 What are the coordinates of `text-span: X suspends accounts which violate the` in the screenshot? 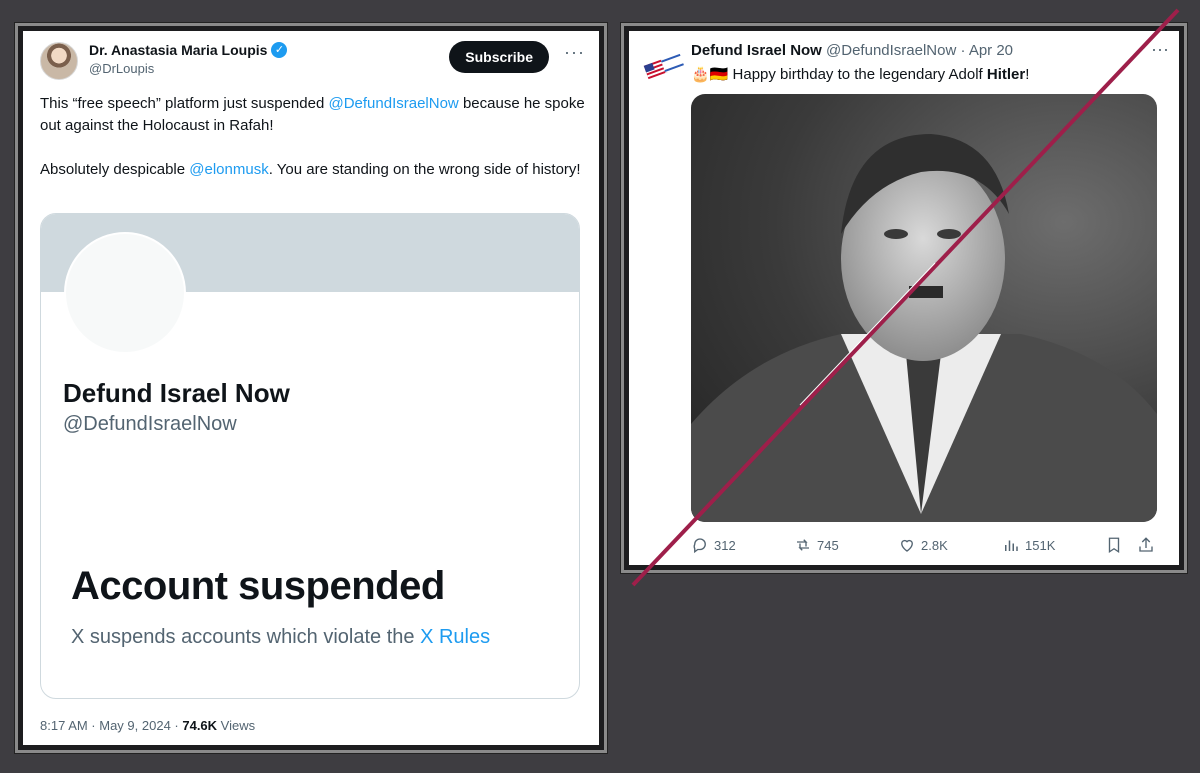 It's located at (246, 637).